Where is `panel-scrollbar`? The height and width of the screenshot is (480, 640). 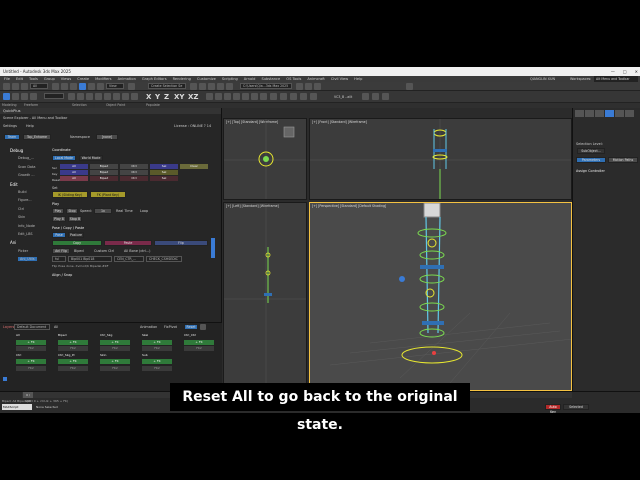 panel-scrollbar is located at coordinates (213, 248).